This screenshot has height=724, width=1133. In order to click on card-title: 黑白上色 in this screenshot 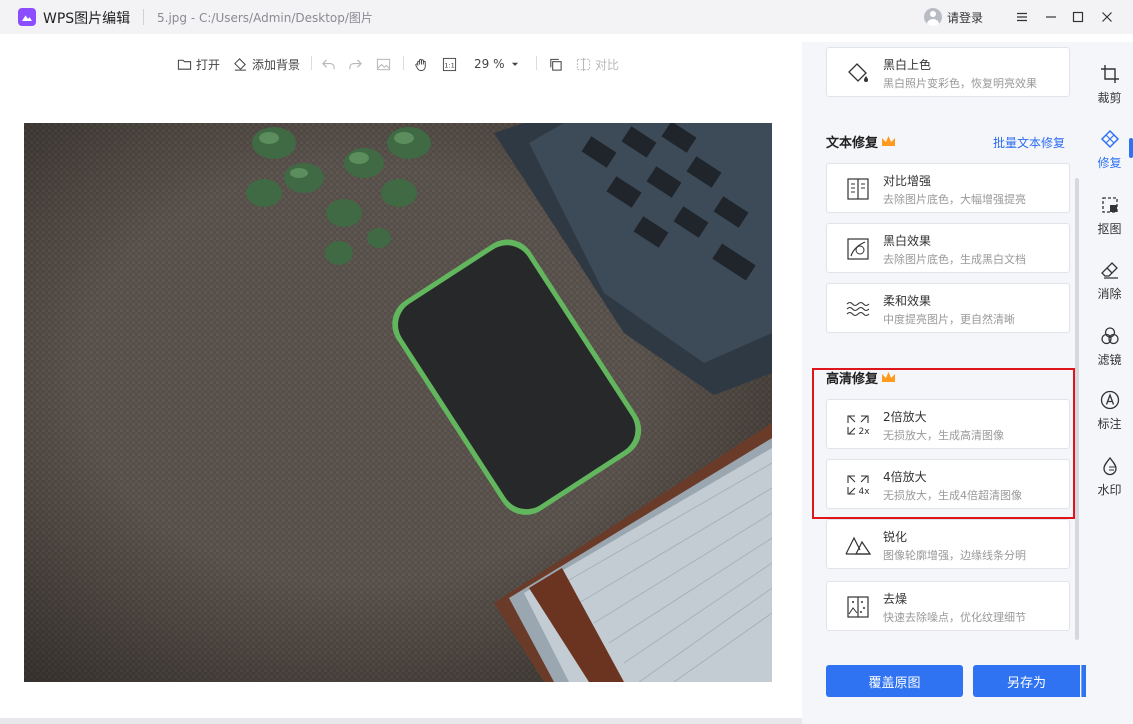, I will do `click(907, 65)`.